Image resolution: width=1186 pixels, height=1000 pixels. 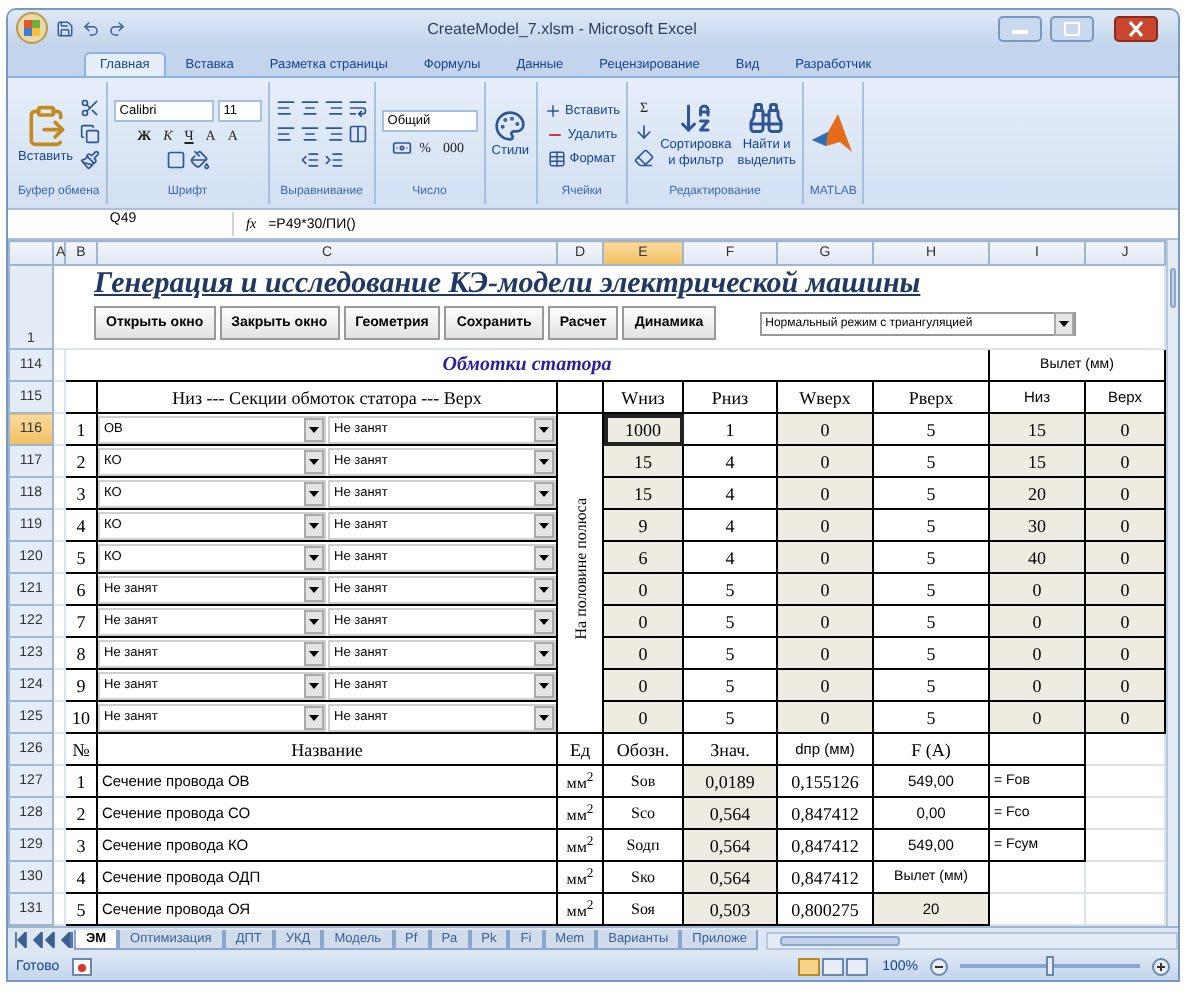 I want to click on wrap-text-icon, so click(x=357, y=108).